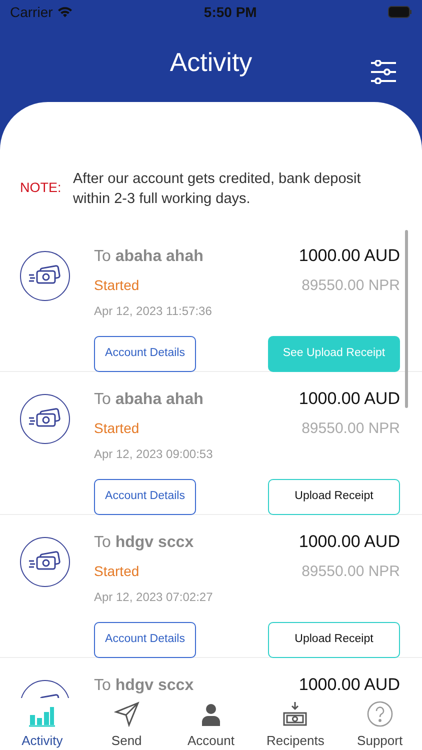 The image size is (422, 750). I want to click on tab-button: Send, so click(126, 724).